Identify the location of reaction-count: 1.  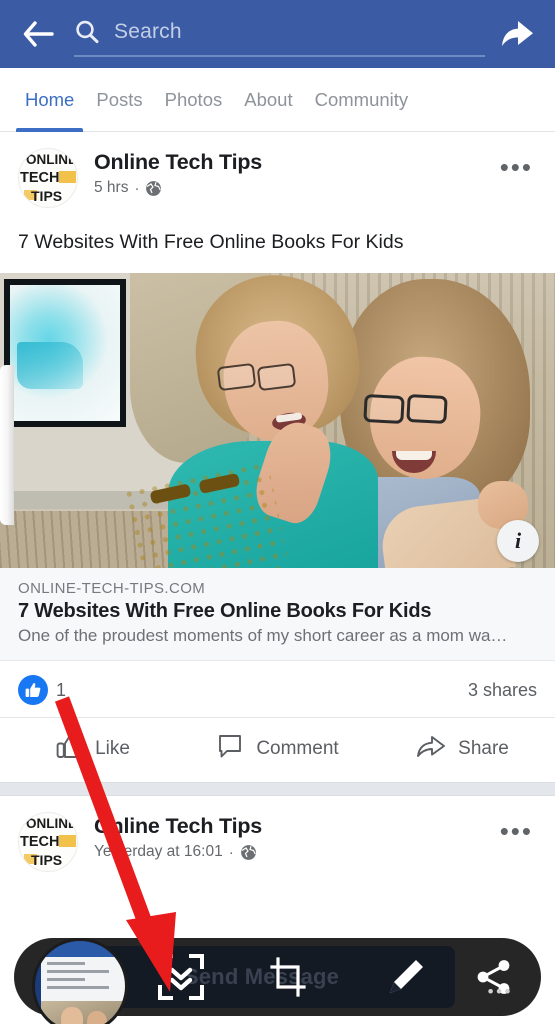
(61, 689).